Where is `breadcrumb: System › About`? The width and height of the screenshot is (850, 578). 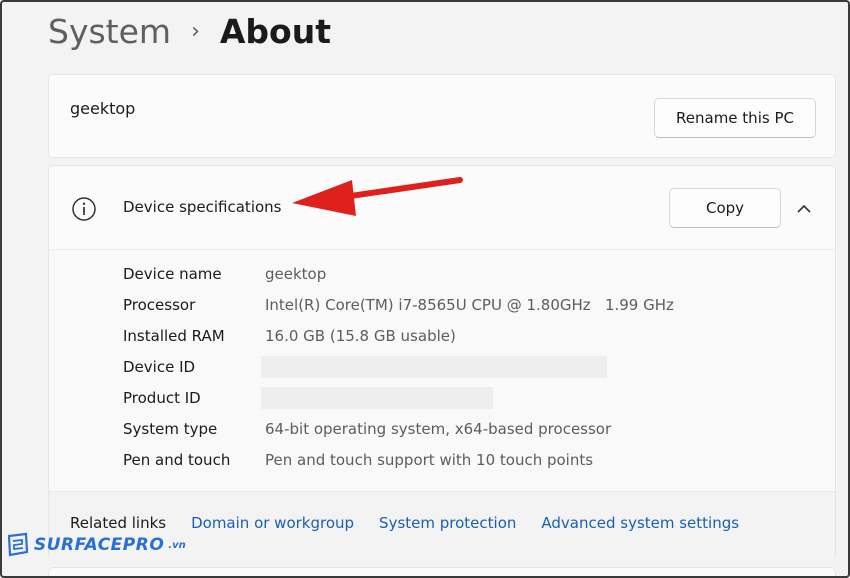 breadcrumb: System › About is located at coordinates (189, 31).